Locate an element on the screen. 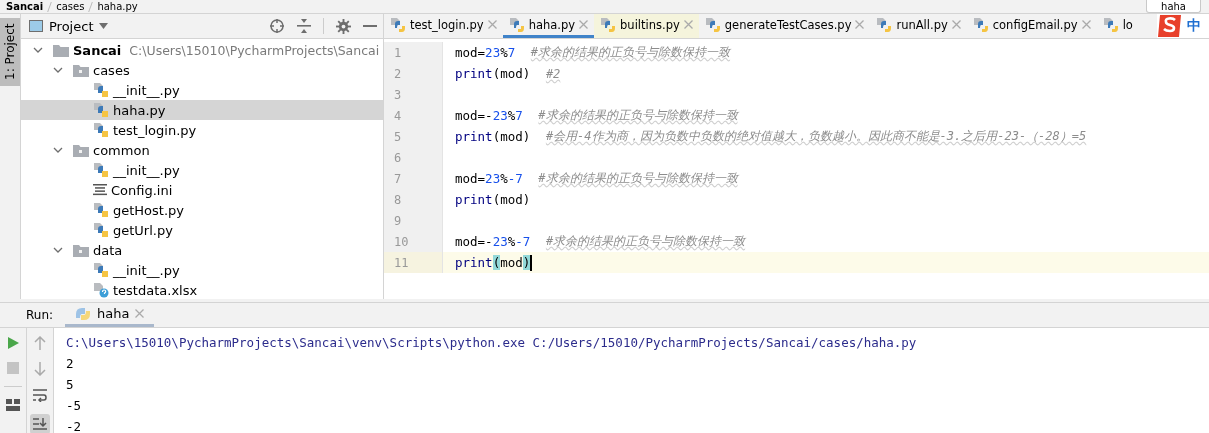 This screenshot has width=1209, height=433. tree-item: common is located at coordinates (121, 150).